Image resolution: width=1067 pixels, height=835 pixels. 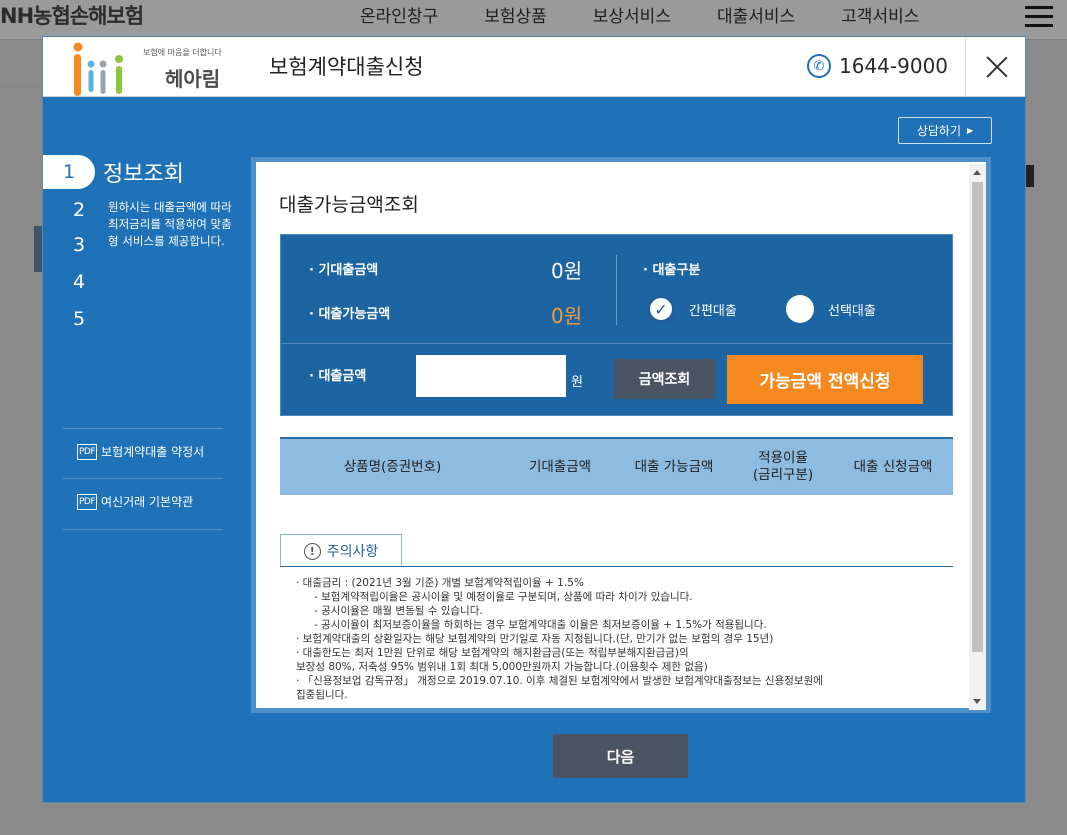 I want to click on pdf-link-label: 여신거래 기본약관, so click(x=147, y=502).